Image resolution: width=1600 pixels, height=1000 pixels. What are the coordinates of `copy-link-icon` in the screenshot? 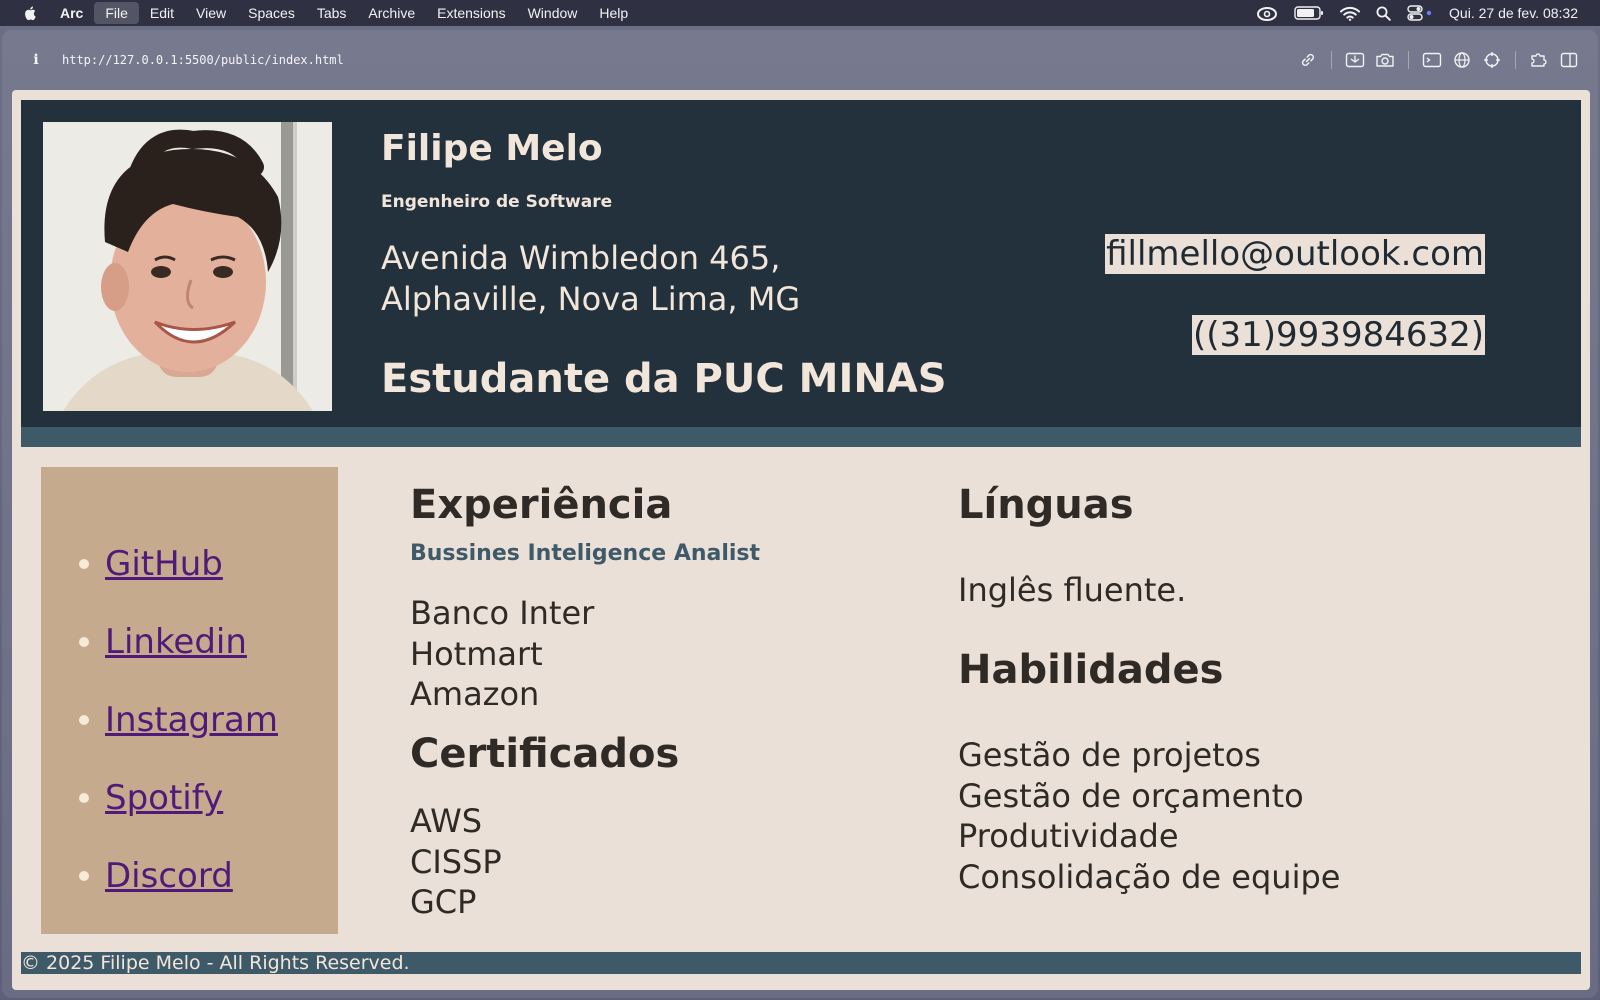 It's located at (1308, 60).